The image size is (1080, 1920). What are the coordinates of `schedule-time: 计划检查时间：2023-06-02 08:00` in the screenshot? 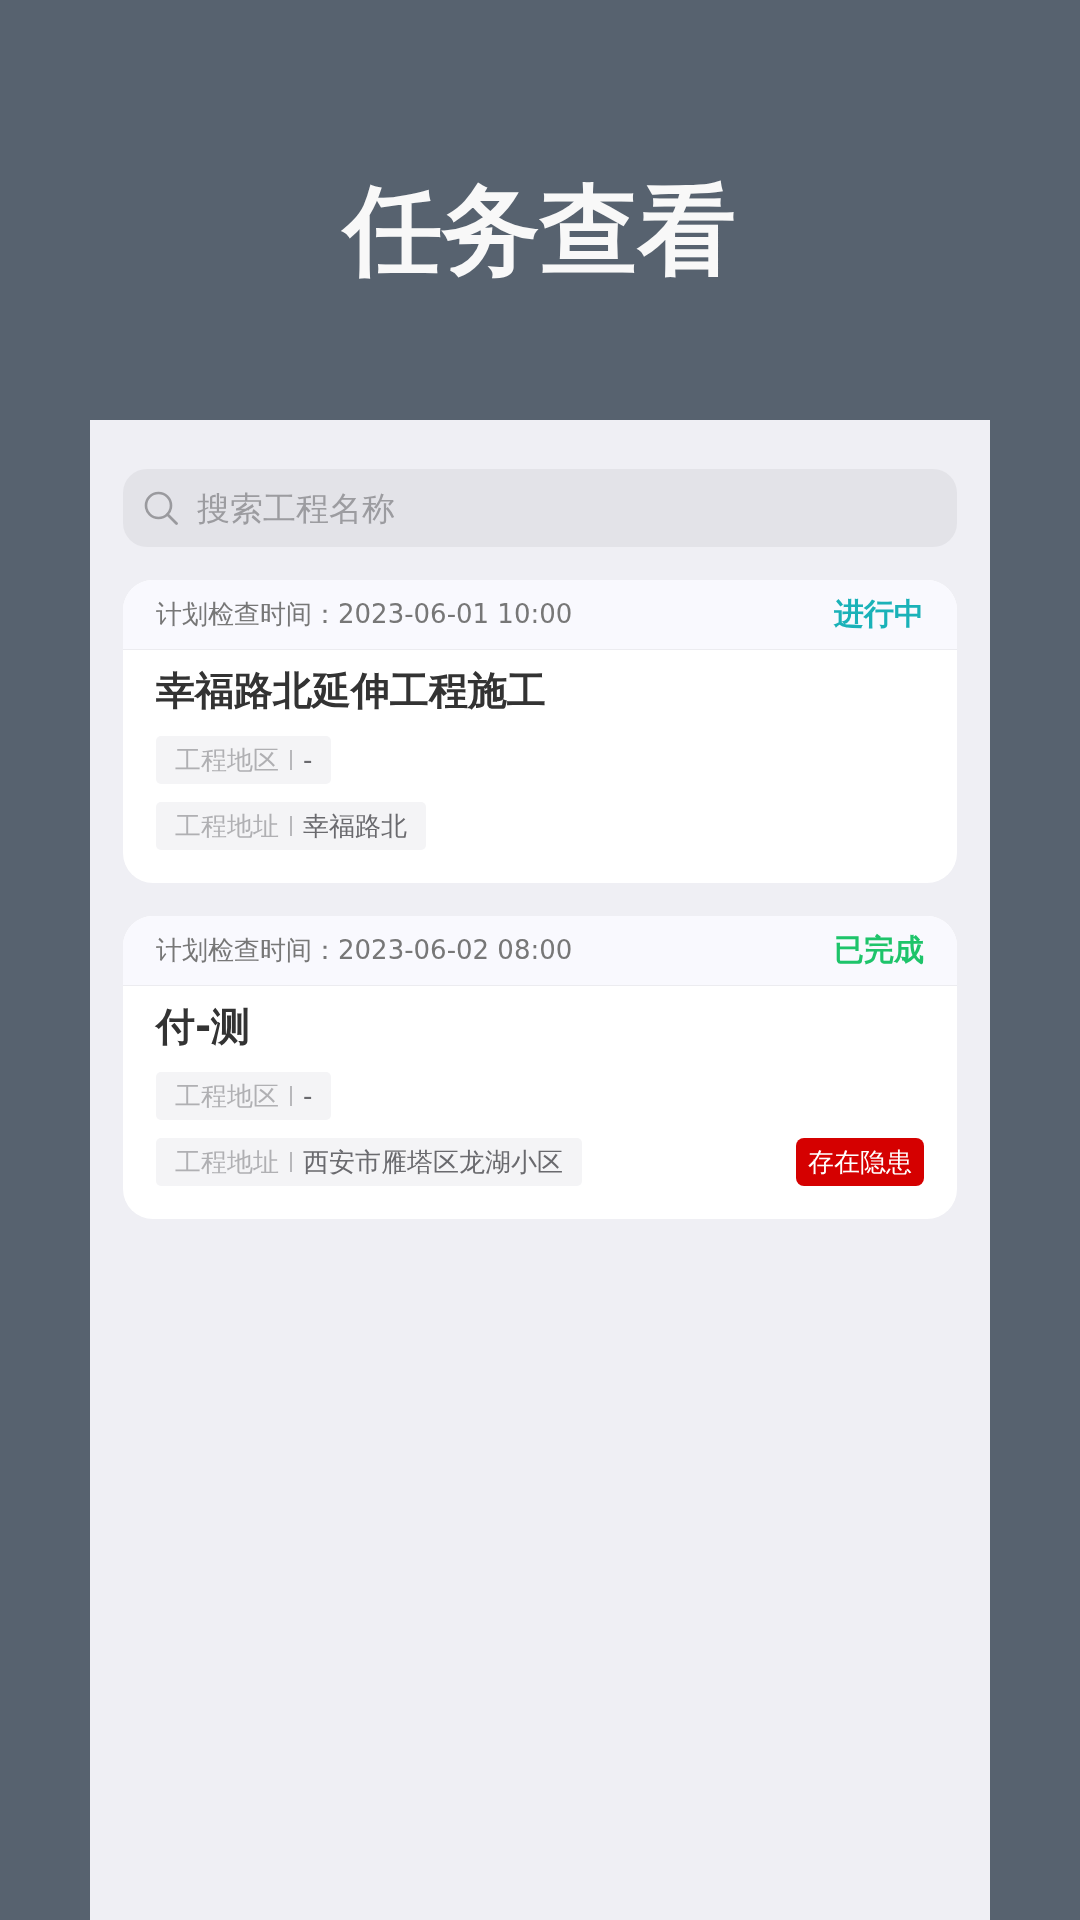 It's located at (364, 950).